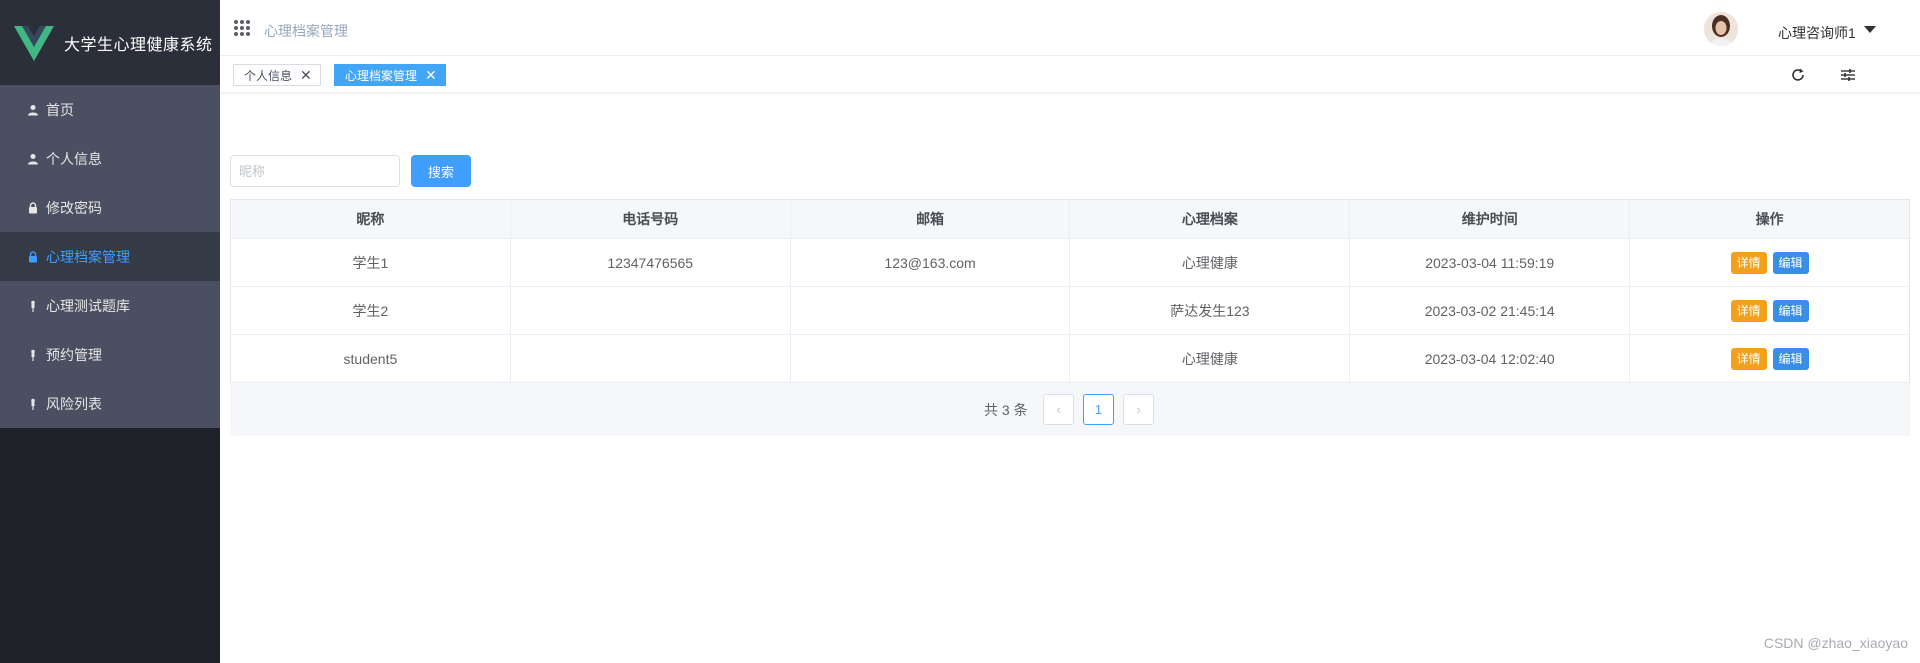 This screenshot has height=663, width=1920. I want to click on sidebar-item-home: 首页, so click(110, 109).